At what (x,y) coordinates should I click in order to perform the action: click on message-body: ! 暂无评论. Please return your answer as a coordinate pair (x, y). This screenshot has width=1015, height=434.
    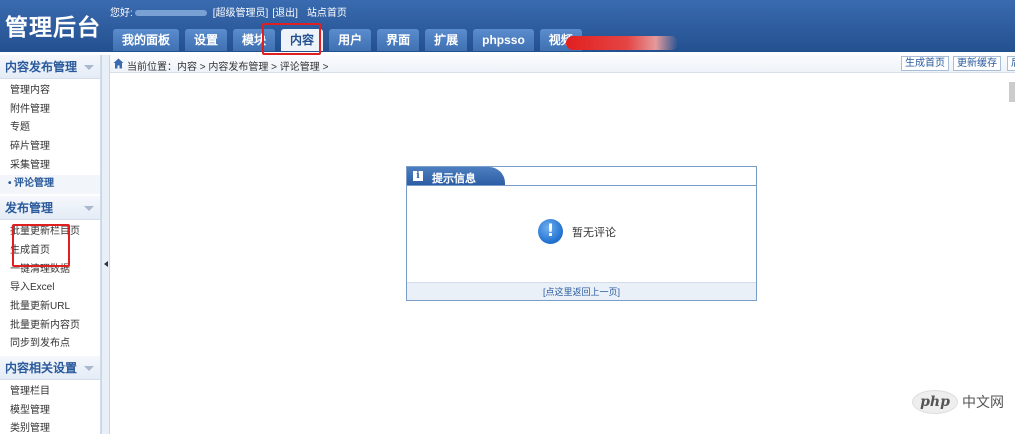
    Looking at the image, I should click on (581, 234).